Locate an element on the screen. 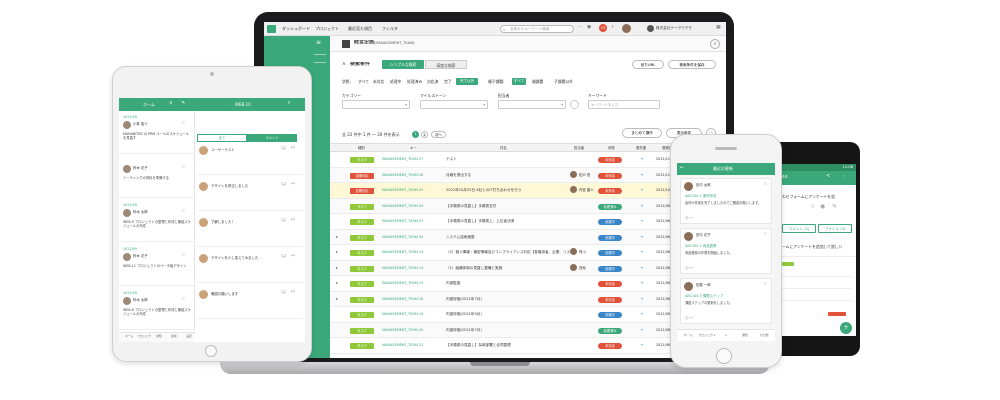  share-icon: ⇪ is located at coordinates (289, 103).